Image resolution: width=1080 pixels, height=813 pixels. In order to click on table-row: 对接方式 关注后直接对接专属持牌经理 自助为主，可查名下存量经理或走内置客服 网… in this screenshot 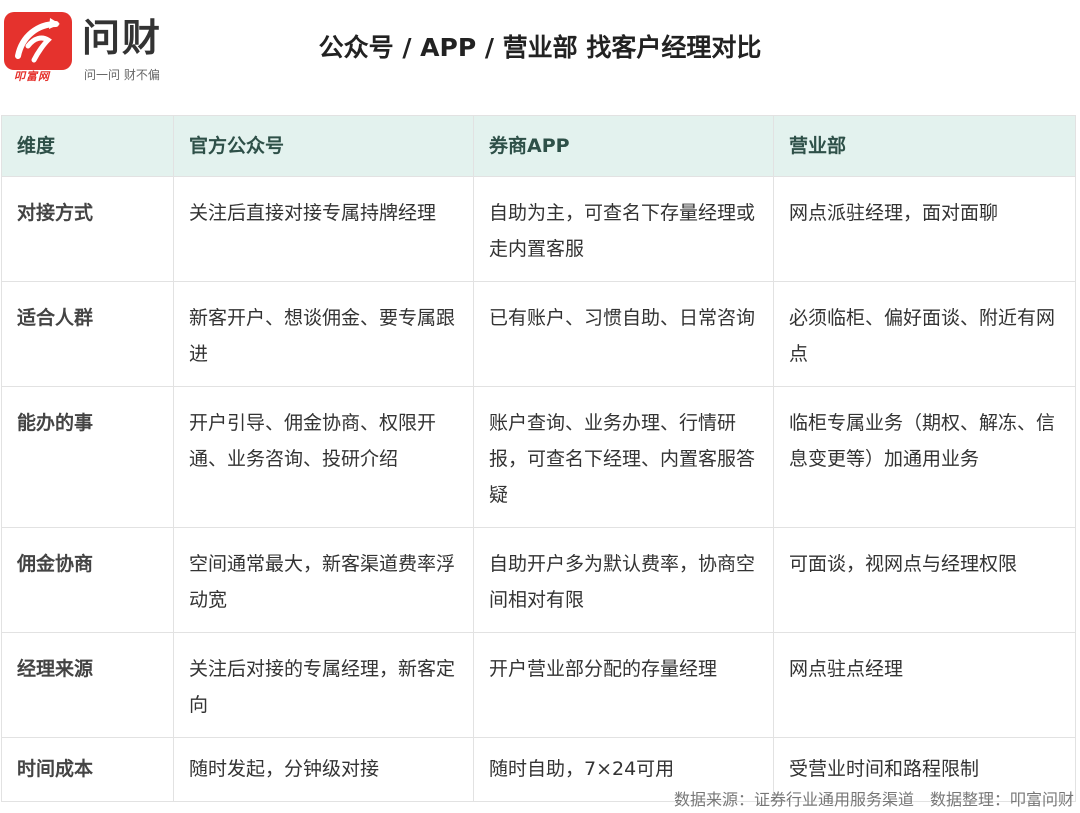, I will do `click(538, 229)`.